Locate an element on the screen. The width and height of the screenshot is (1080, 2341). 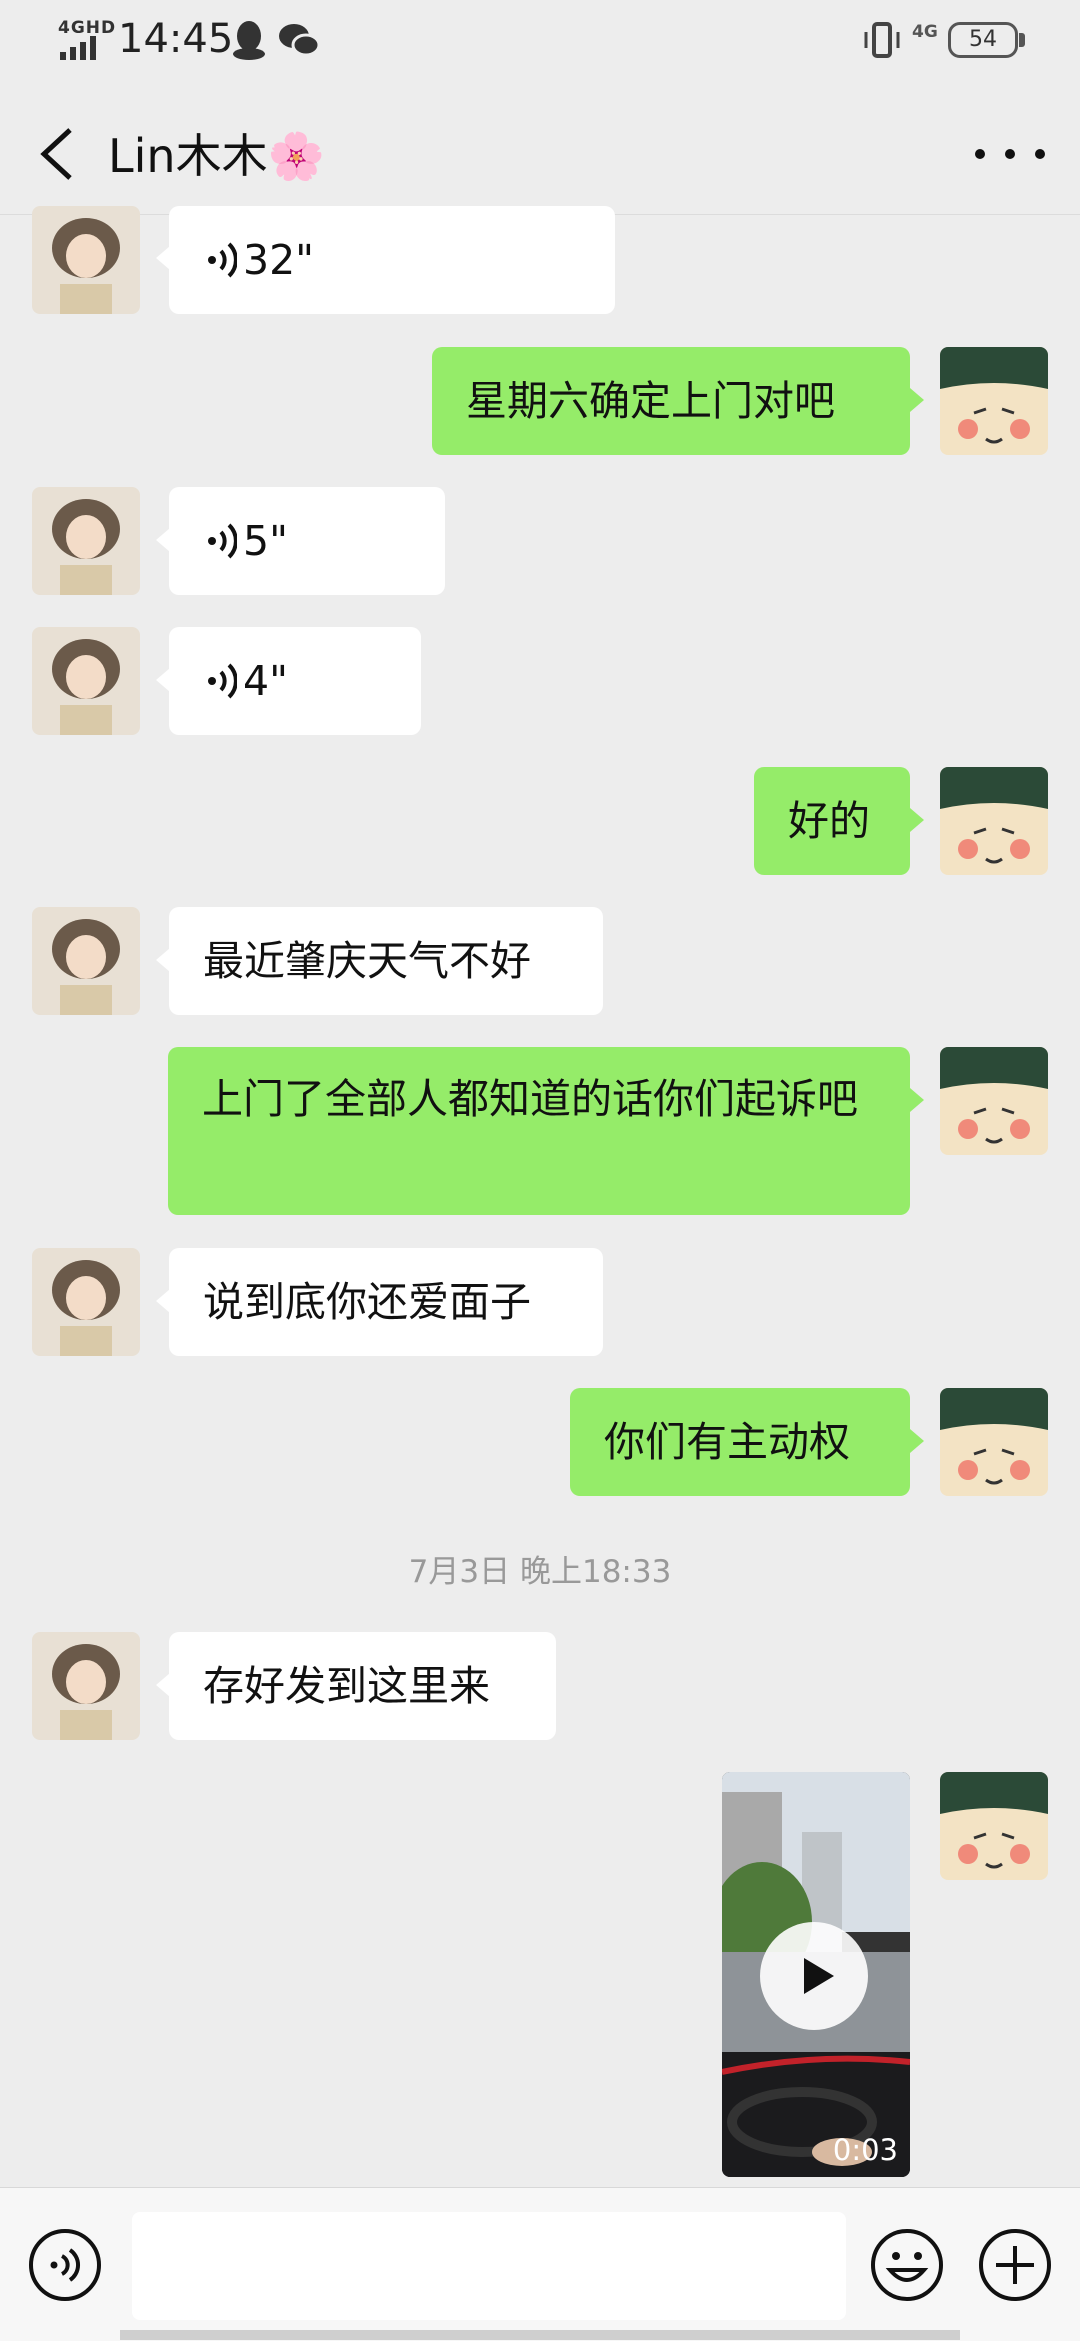
status-time: 14:45 is located at coordinates (176, 39).